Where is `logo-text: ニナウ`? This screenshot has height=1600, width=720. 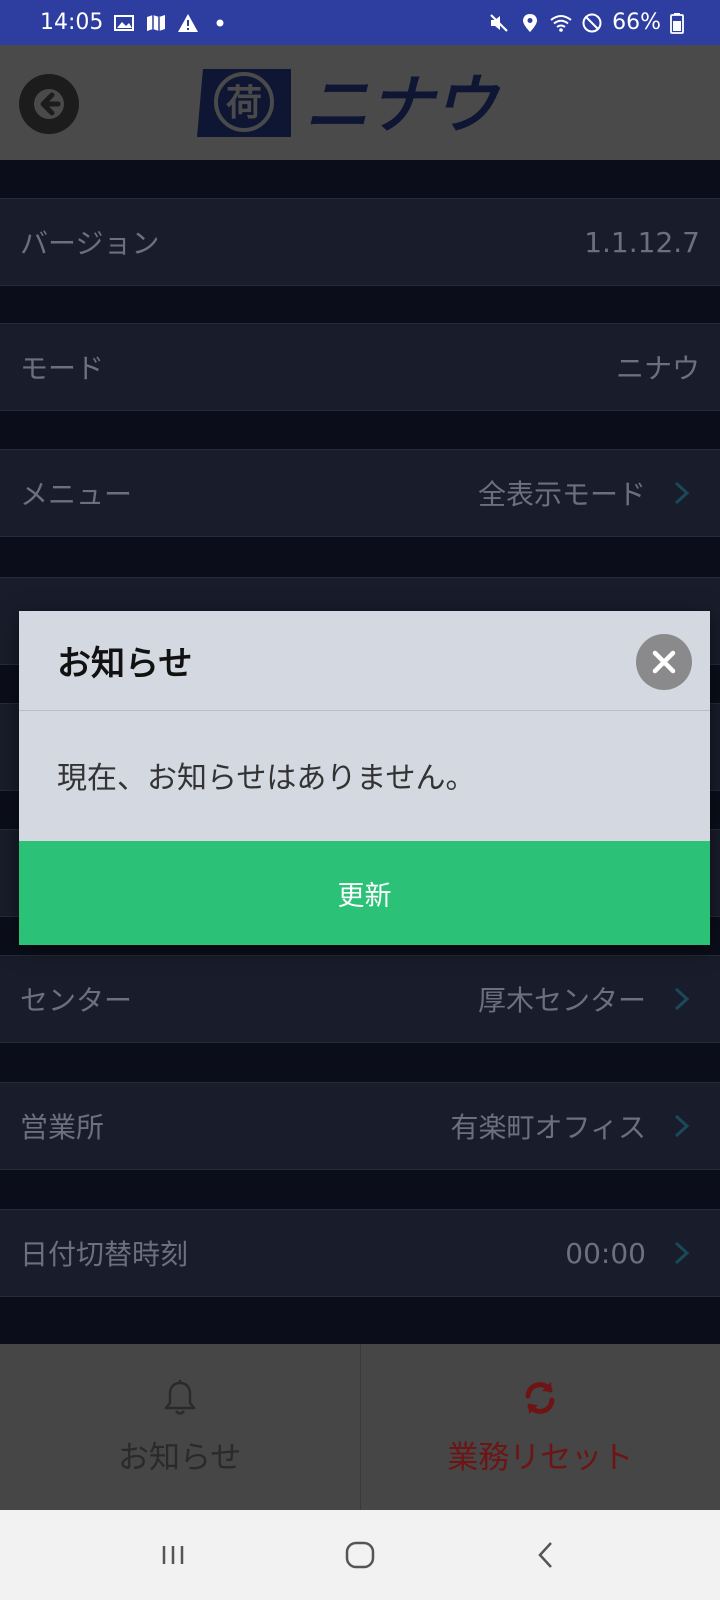
logo-text: ニナウ is located at coordinates (403, 104).